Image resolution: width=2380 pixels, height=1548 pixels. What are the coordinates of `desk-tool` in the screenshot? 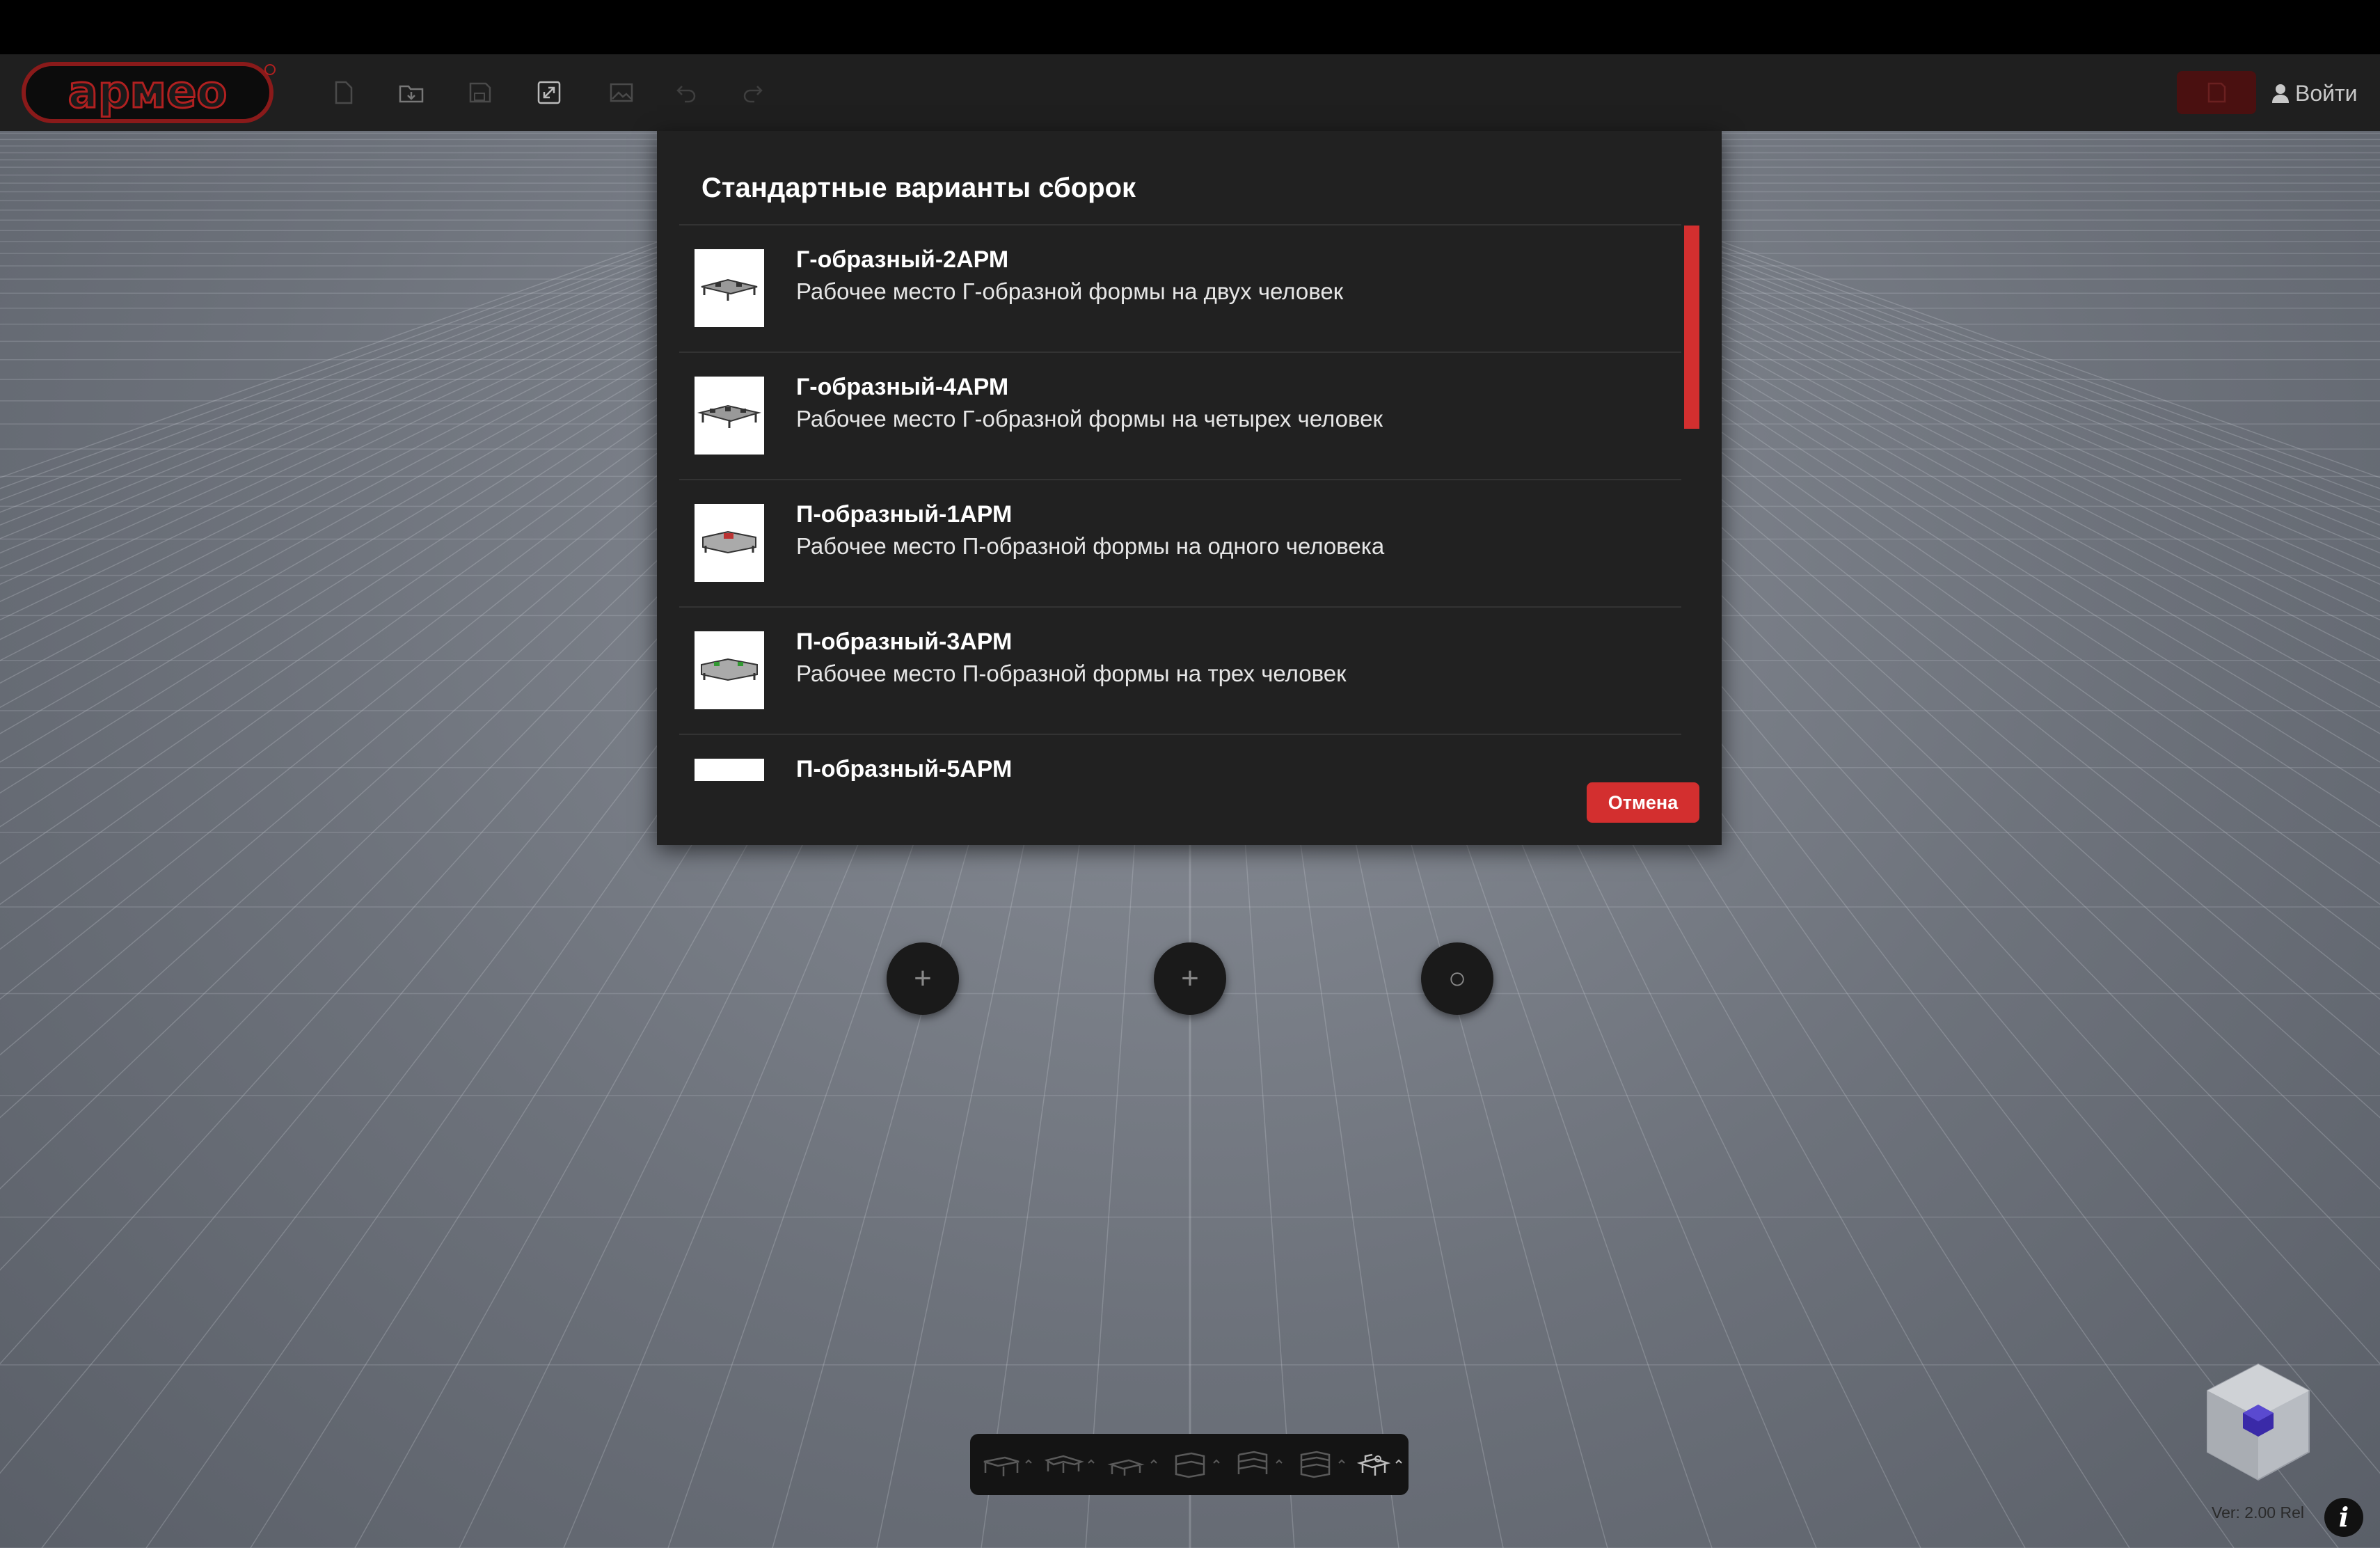 It's located at (1007, 1464).